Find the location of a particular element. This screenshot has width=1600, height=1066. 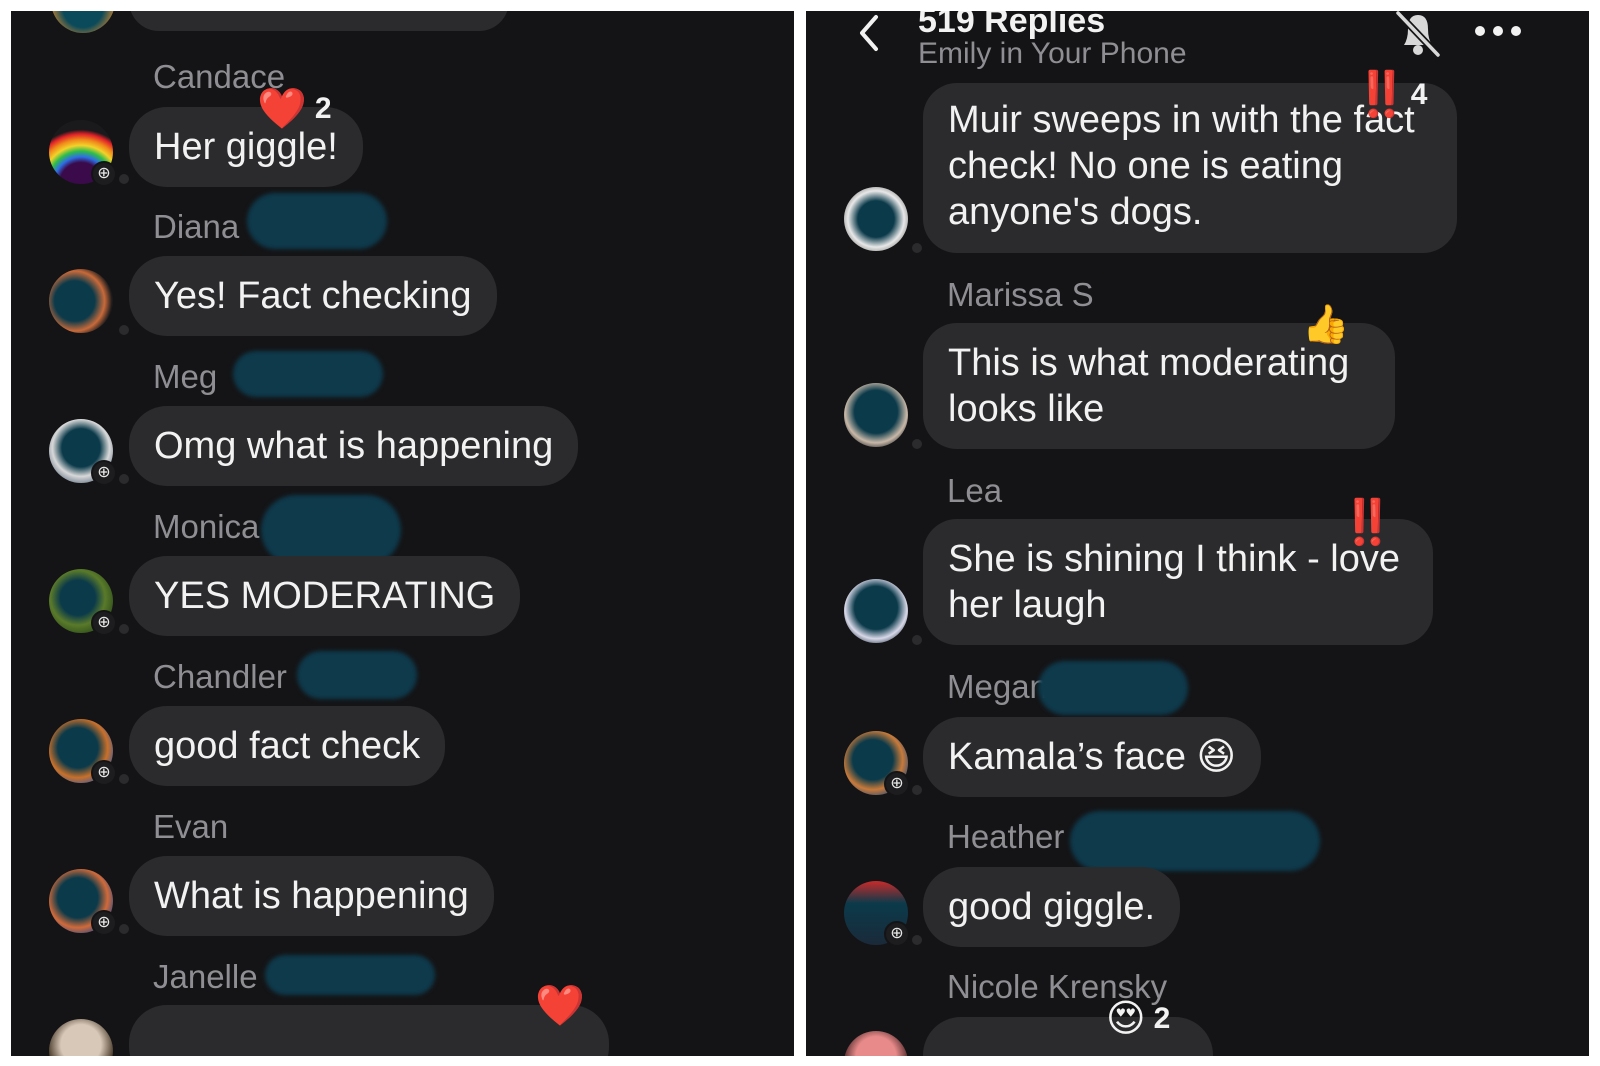

message-text: good fact check is located at coordinates (287, 746).